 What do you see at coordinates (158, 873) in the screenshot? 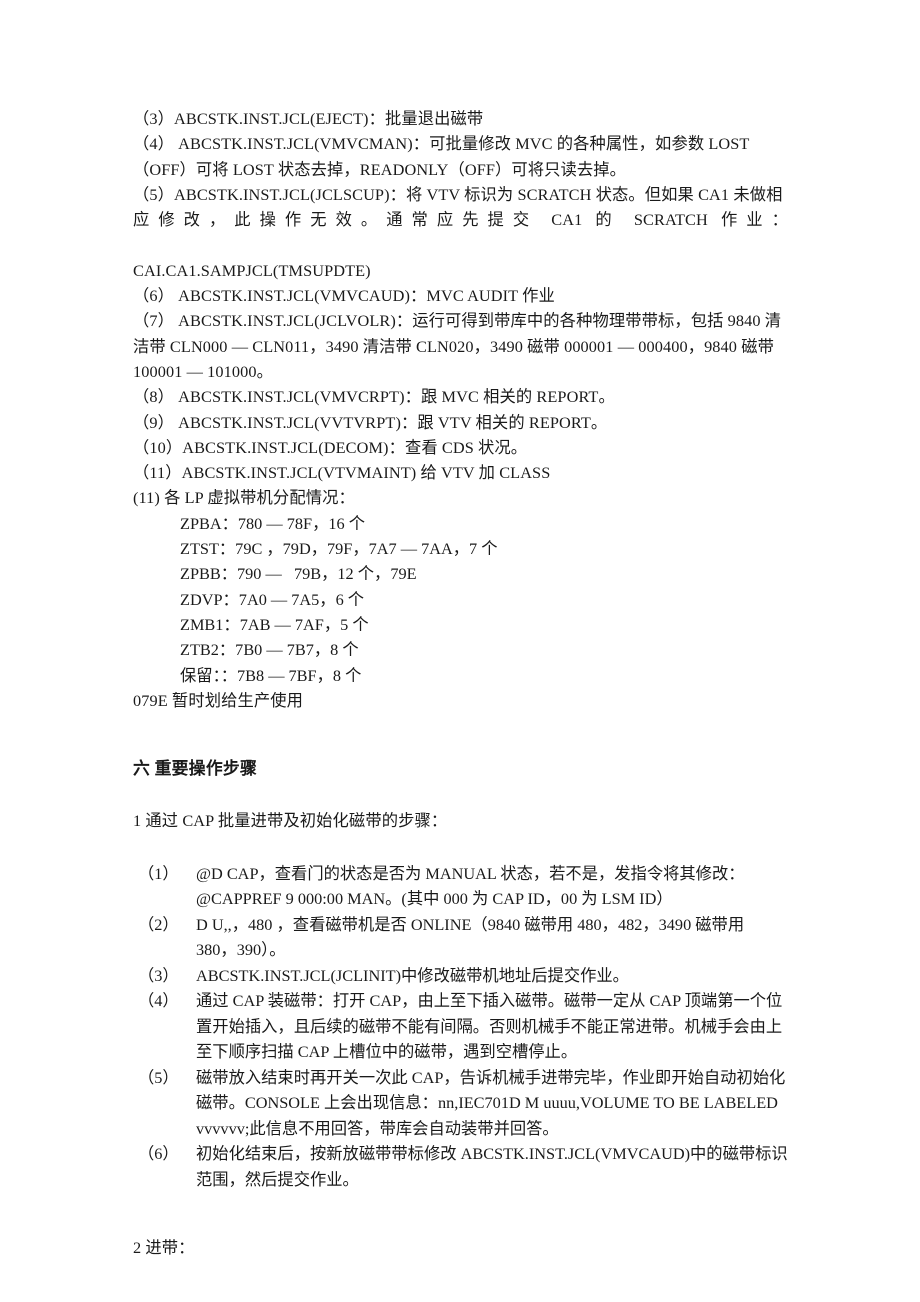
I see `step-marker: （1）` at bounding box center [158, 873].